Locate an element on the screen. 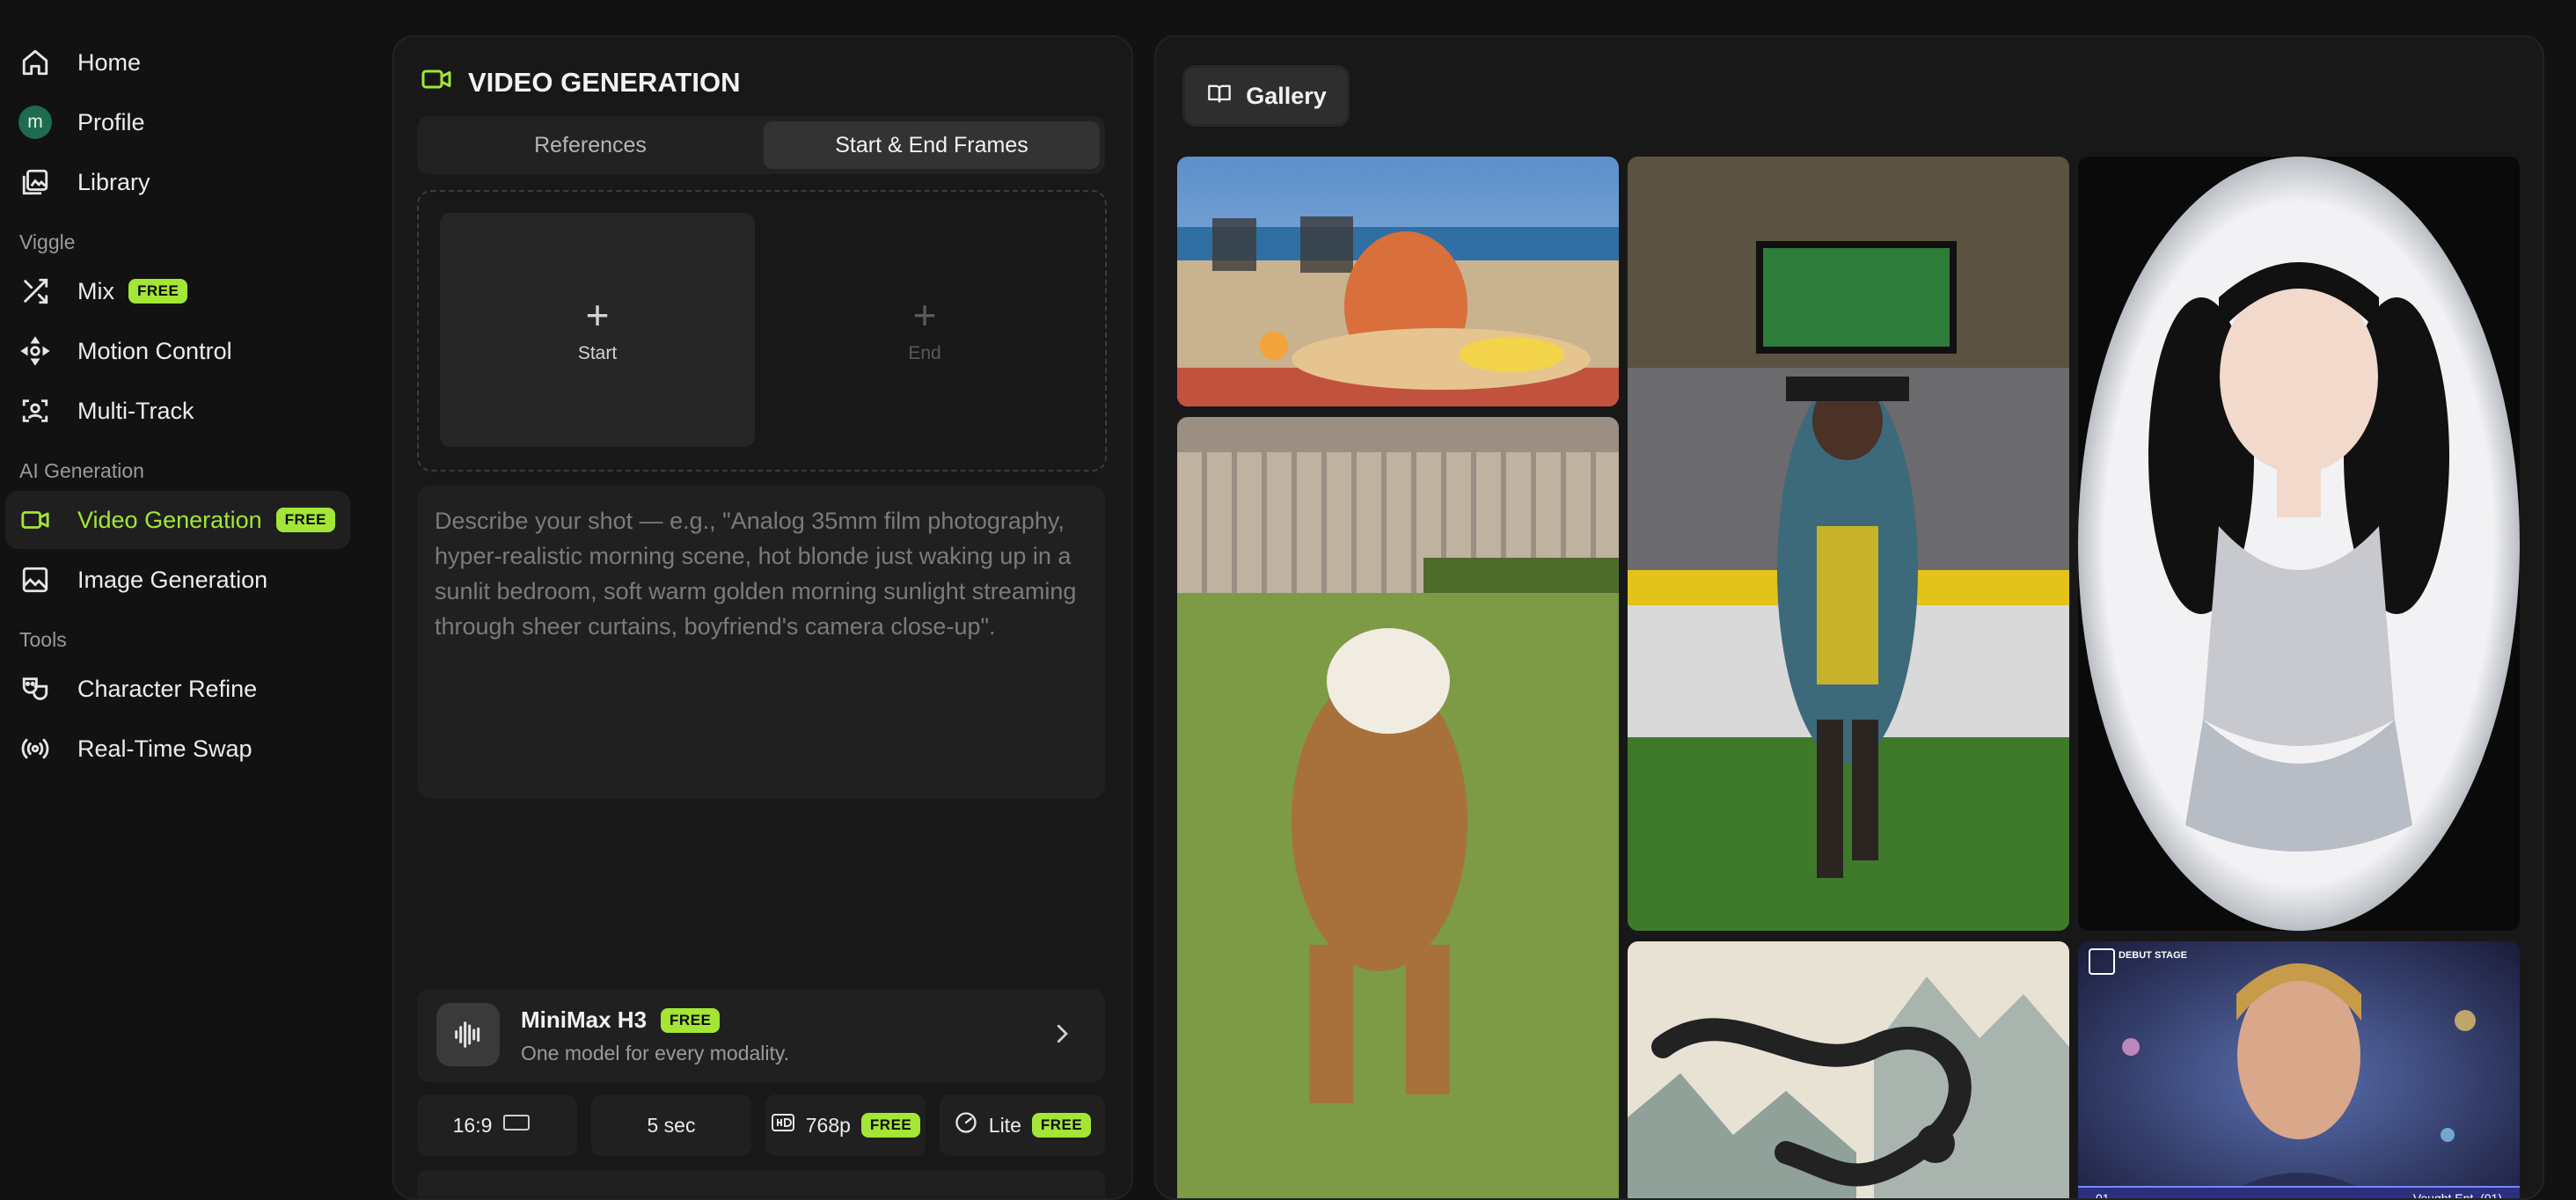  hd-icon is located at coordinates (783, 1125).